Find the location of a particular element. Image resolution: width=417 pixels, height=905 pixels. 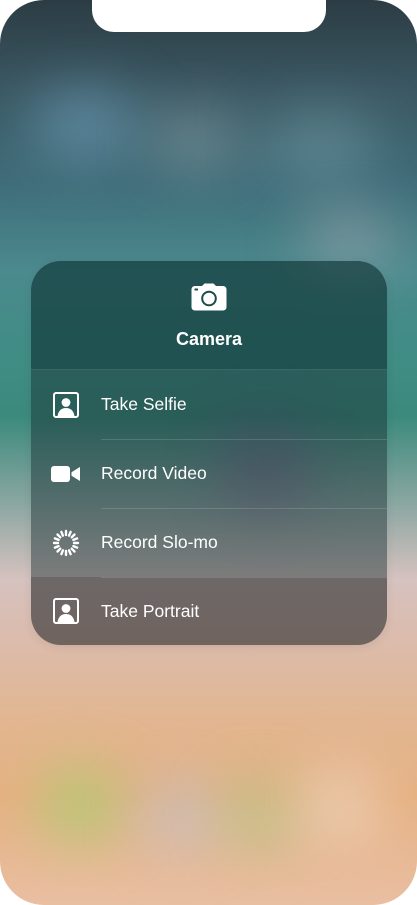

menu-item-take-portrait: Take Portrait is located at coordinates (209, 611).